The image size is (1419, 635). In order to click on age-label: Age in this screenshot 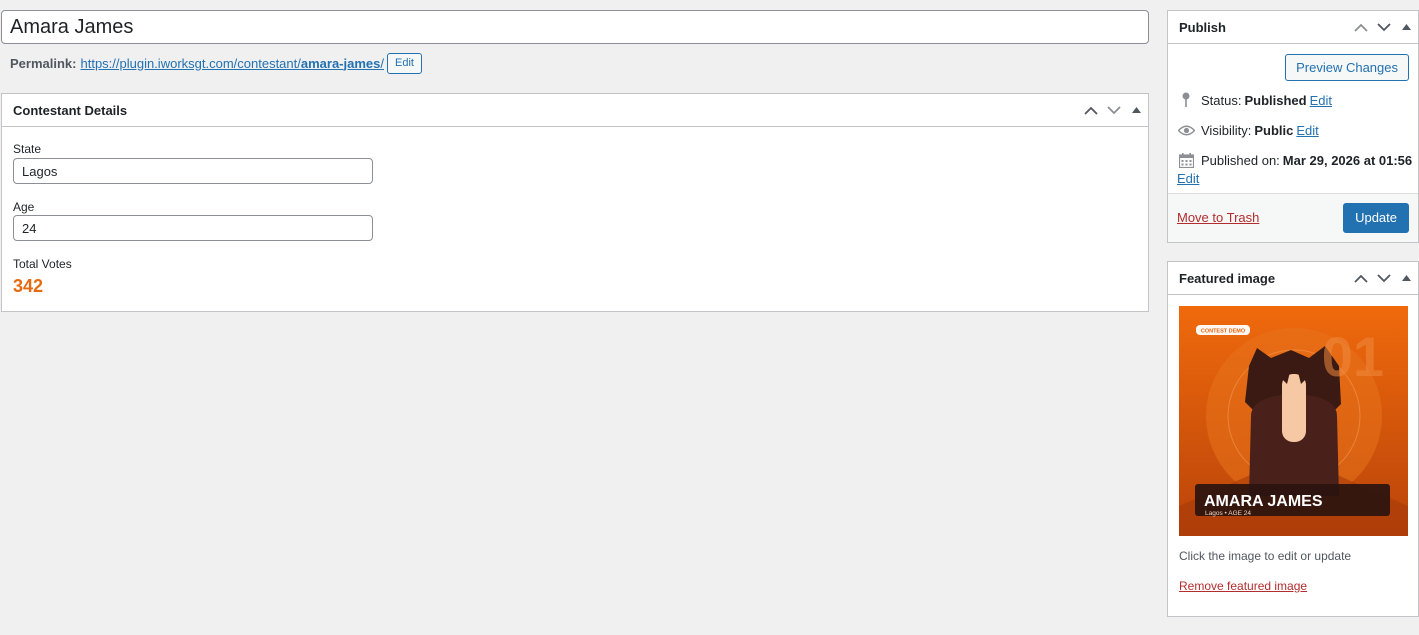, I will do `click(24, 207)`.